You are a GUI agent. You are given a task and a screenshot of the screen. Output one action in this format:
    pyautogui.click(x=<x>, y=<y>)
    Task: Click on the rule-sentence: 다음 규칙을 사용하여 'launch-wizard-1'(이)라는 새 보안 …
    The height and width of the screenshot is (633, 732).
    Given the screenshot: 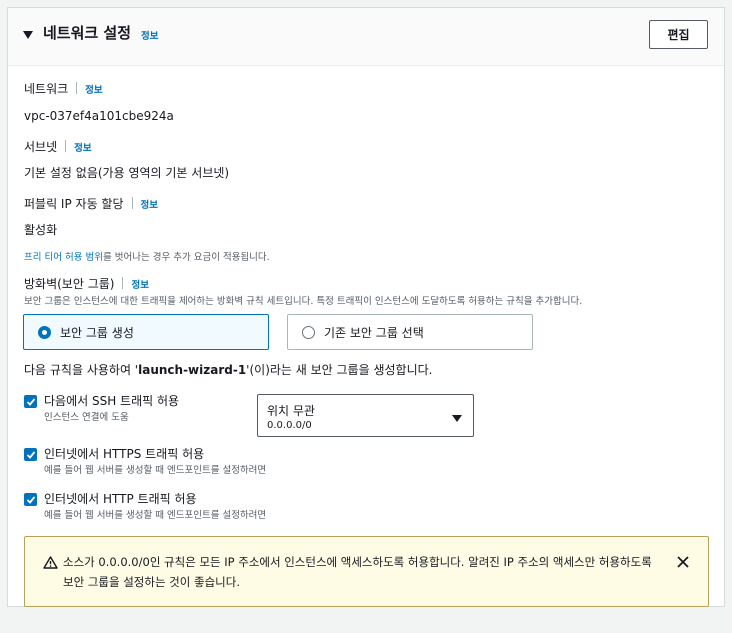 What is the action you would take?
    pyautogui.click(x=228, y=370)
    